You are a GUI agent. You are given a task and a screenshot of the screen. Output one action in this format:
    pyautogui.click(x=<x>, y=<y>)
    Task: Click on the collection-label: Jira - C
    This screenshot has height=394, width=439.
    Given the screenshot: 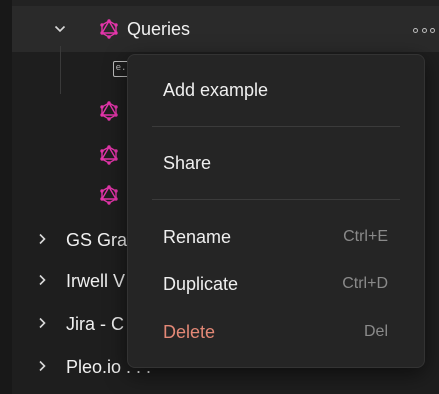 What is the action you would take?
    pyautogui.click(x=95, y=324)
    